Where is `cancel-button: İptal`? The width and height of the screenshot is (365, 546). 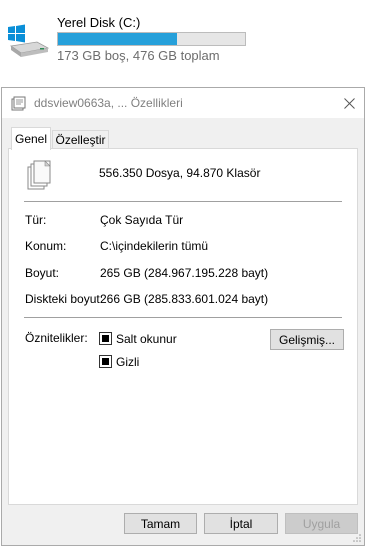
cancel-button: İptal is located at coordinates (241, 523).